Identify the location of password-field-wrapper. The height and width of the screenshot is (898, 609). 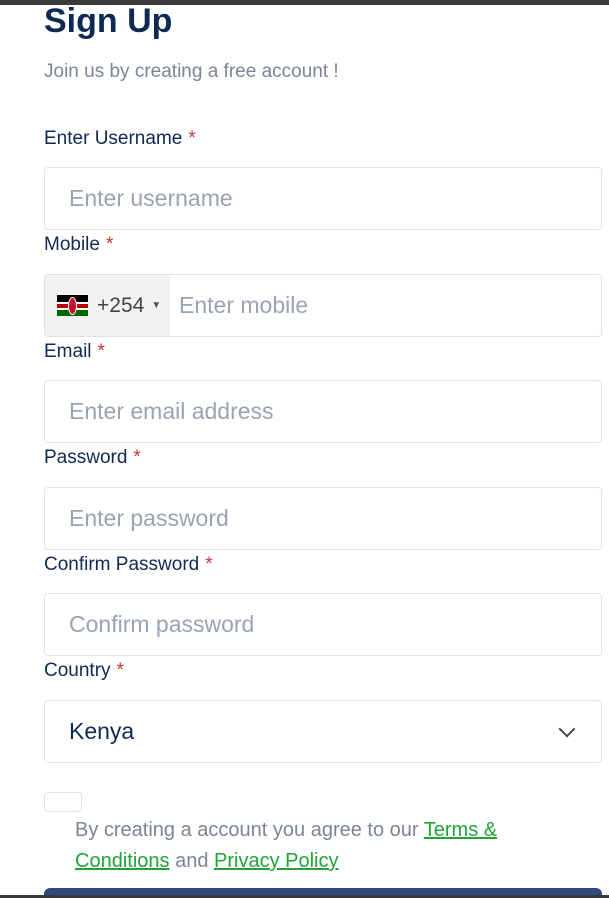
(323, 518).